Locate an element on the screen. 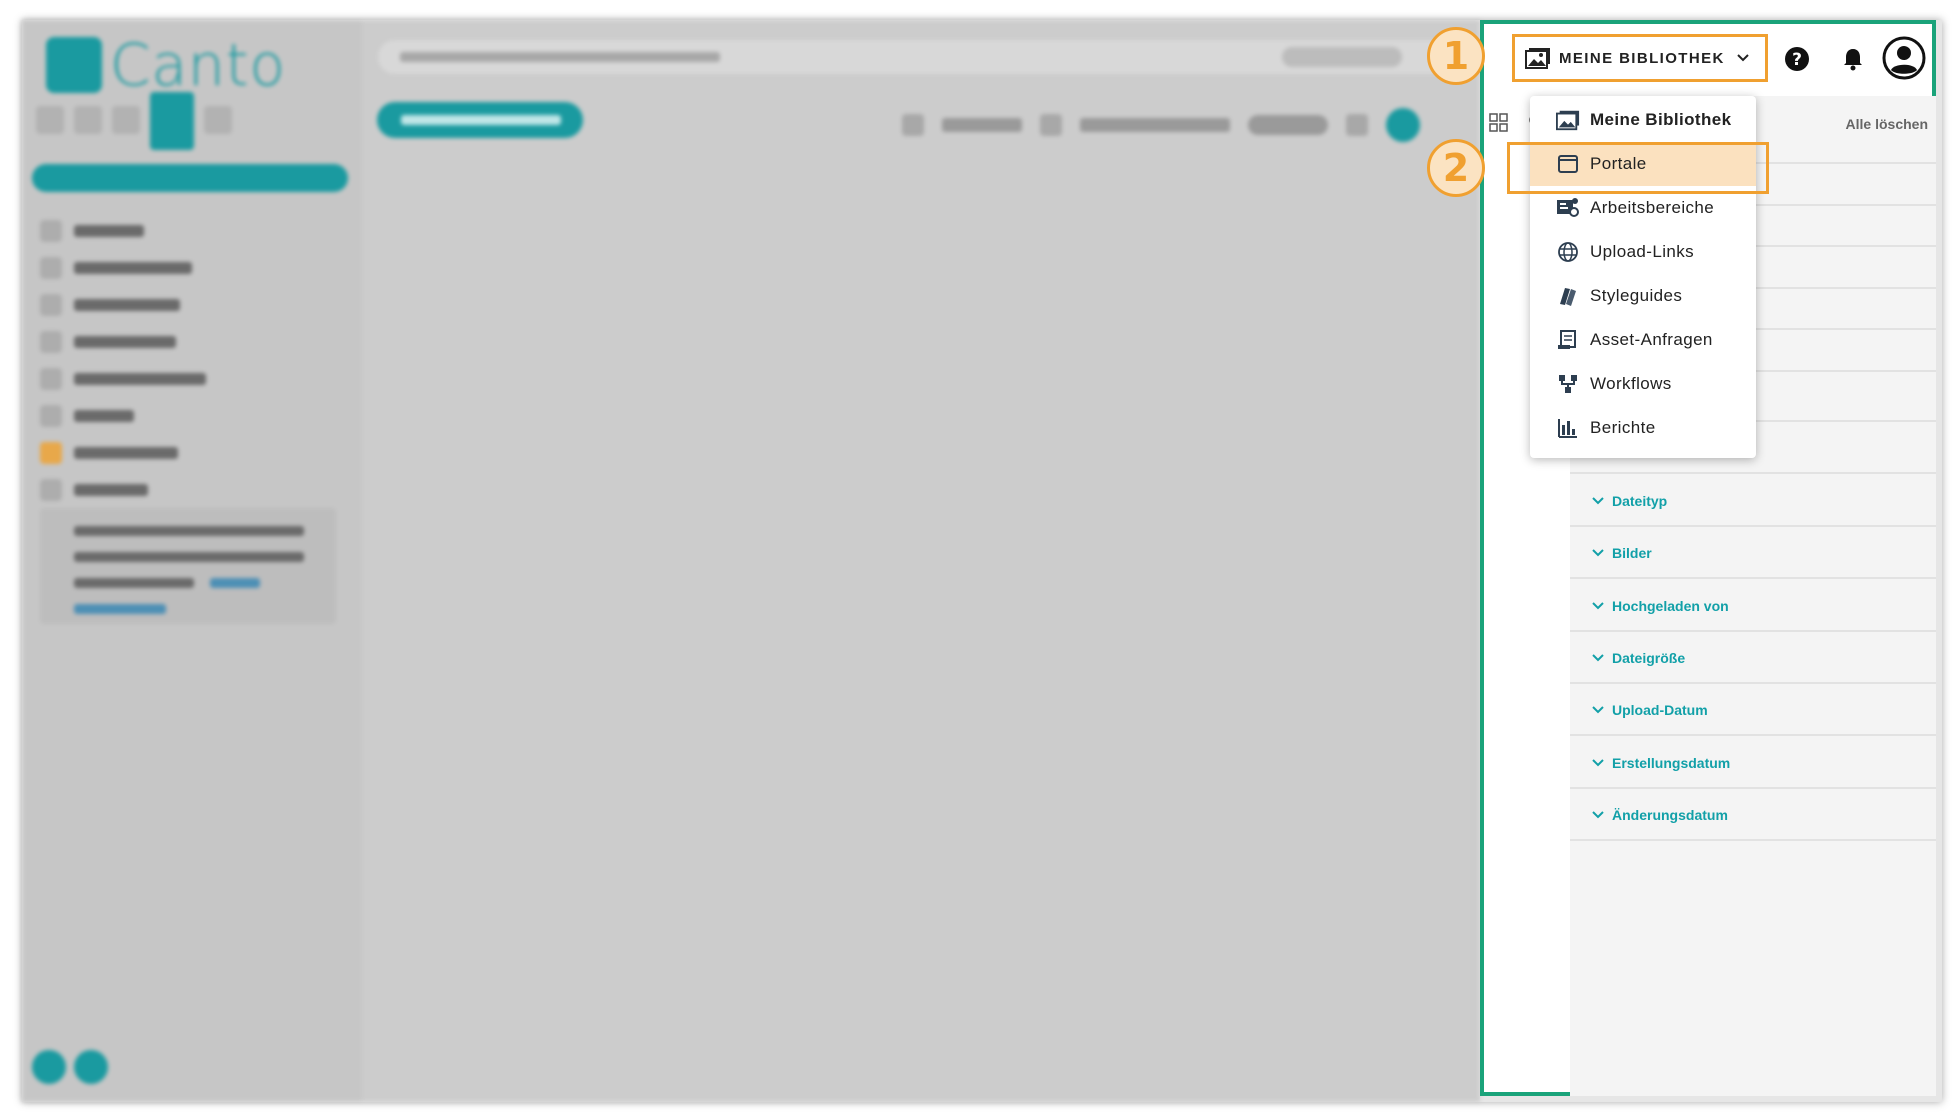  workflow-icon is located at coordinates (1568, 384).